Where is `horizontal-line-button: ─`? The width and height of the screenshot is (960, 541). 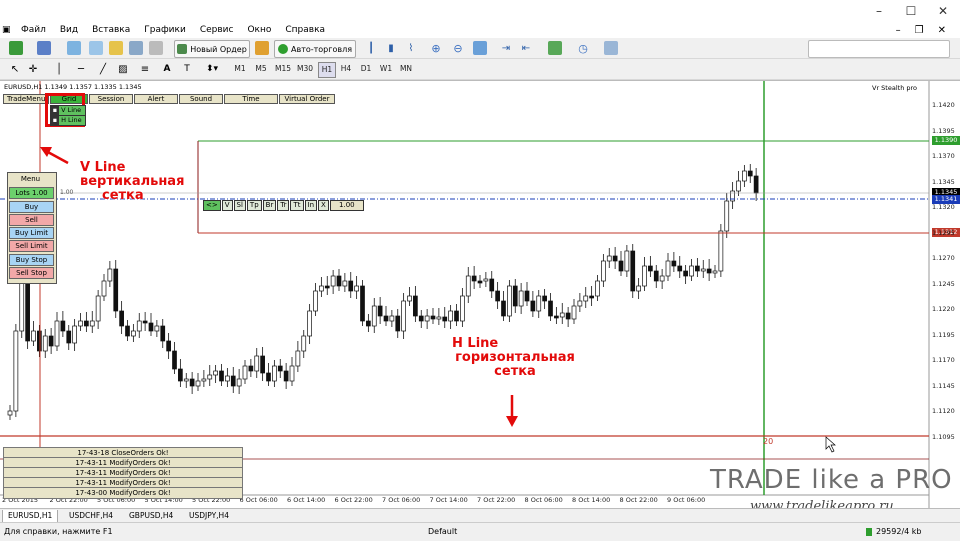 horizontal-line-button: ─ is located at coordinates (81, 69).